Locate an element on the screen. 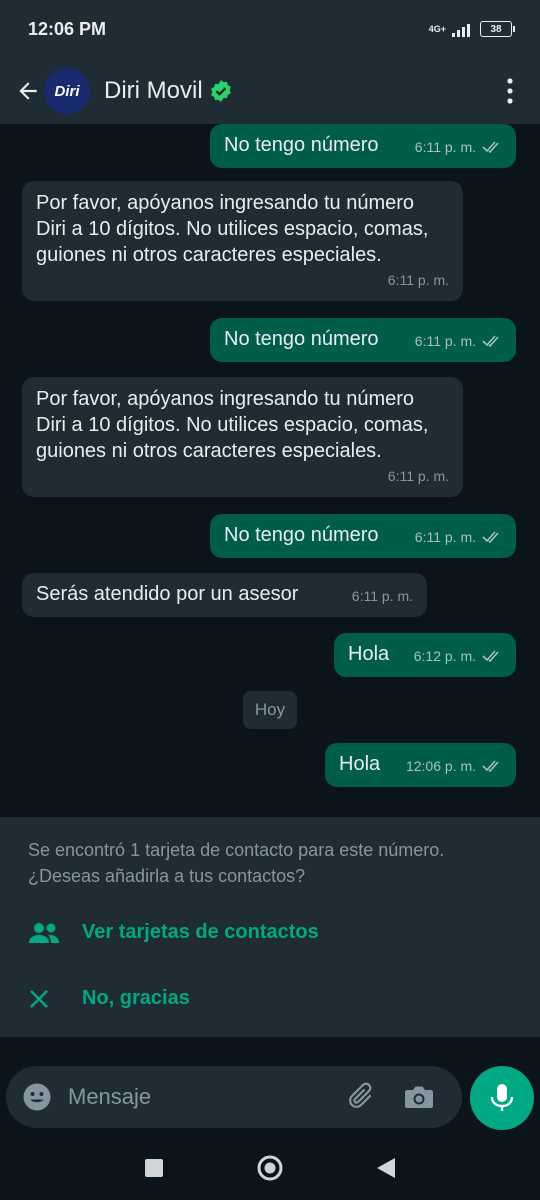 The height and width of the screenshot is (1200, 540). status-bar: 12:06 PM 4G+ 38 is located at coordinates (270, 29).